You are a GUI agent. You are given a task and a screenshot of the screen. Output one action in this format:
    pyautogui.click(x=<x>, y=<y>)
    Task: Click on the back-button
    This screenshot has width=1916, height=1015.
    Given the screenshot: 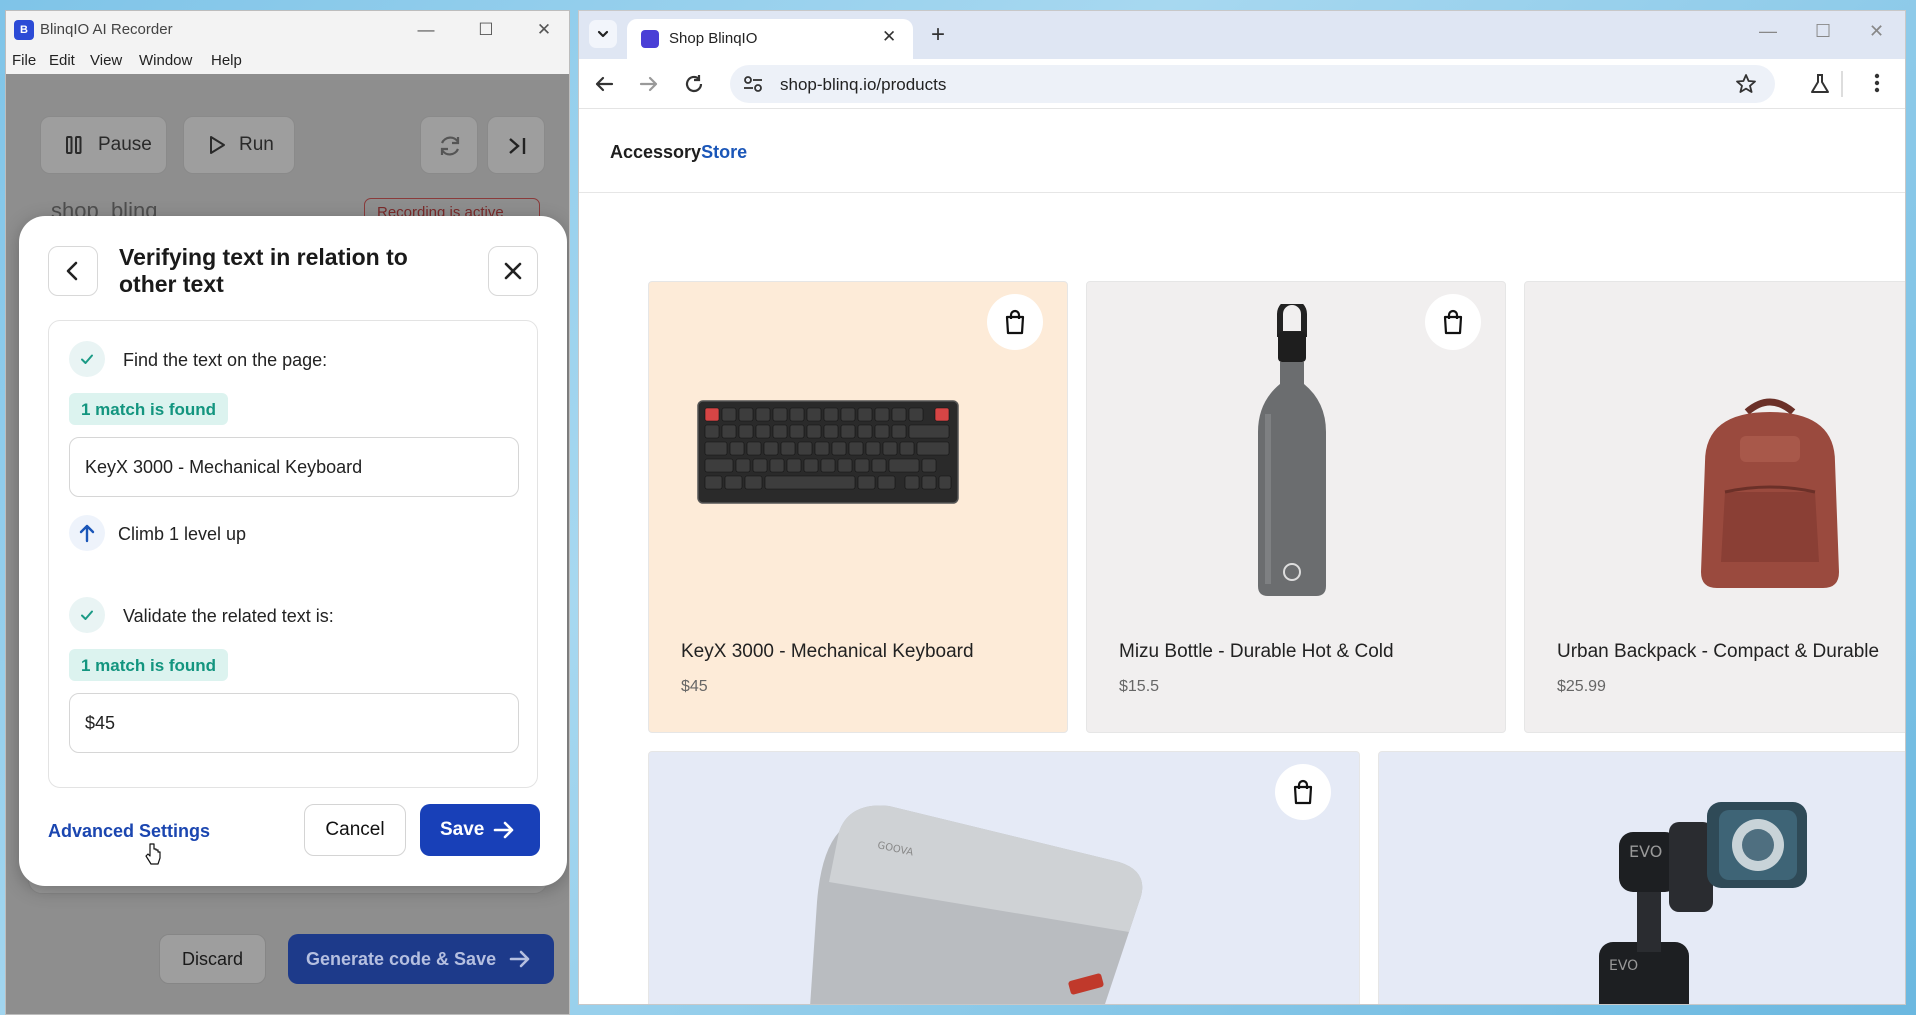 What is the action you would take?
    pyautogui.click(x=73, y=271)
    